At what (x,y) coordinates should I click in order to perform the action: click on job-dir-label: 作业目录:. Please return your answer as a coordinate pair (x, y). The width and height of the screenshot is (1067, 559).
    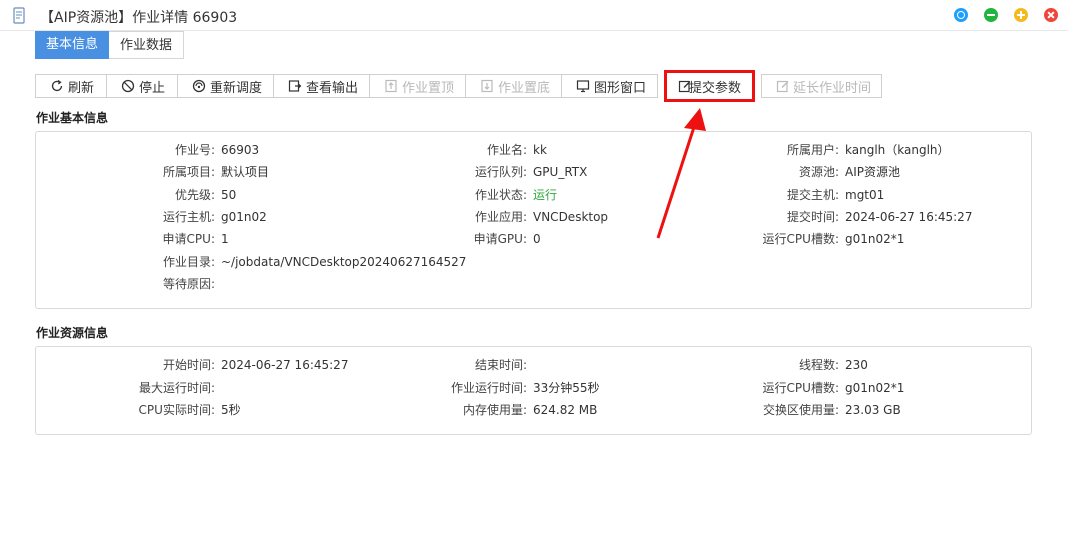
    Looking at the image, I should click on (188, 262).